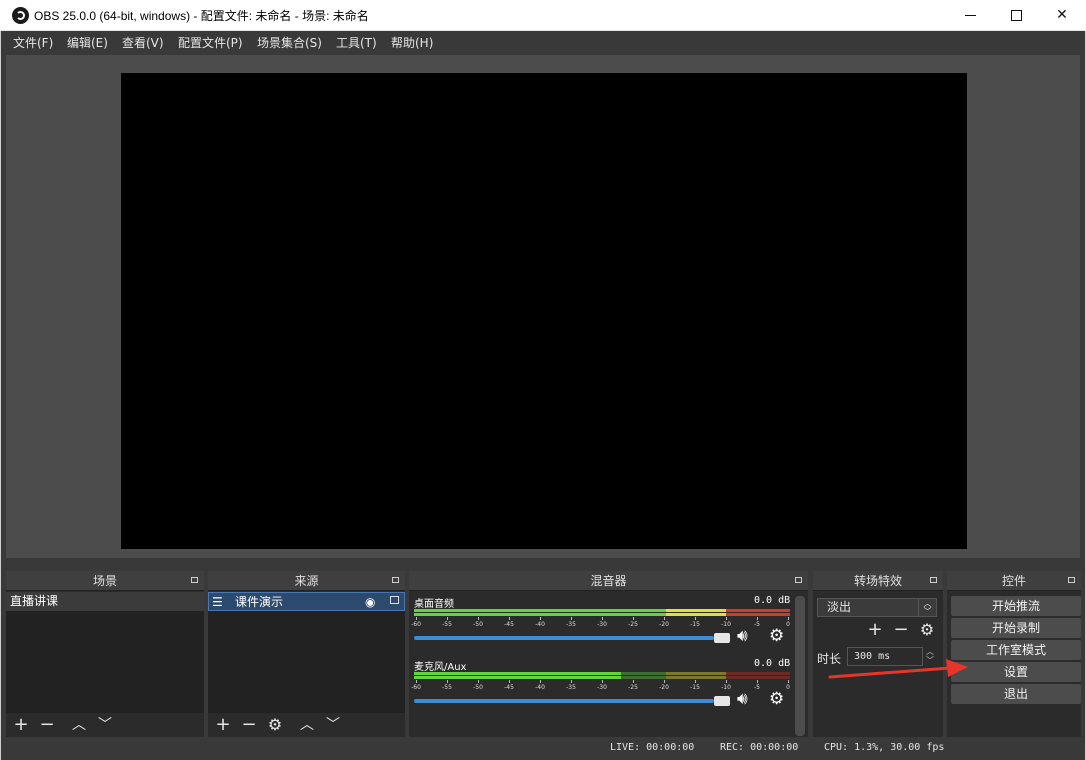  I want to click on mixer-scrollbar, so click(800, 666).